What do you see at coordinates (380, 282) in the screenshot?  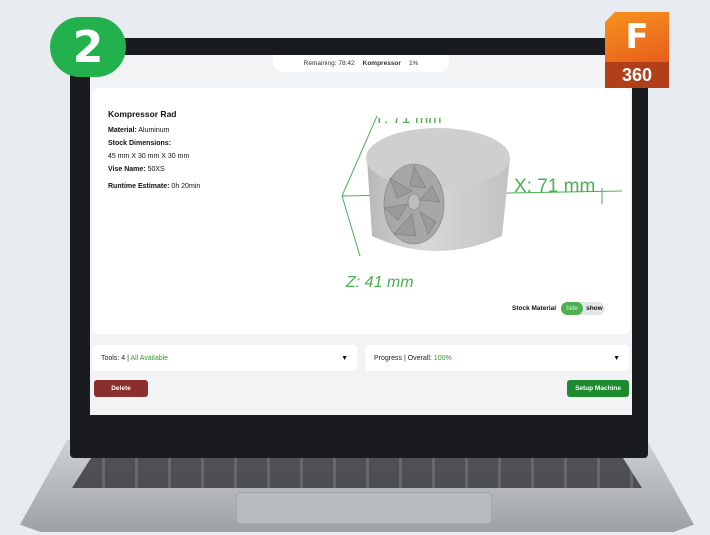 I see `z-dimension-label: Z: 41 mm` at bounding box center [380, 282].